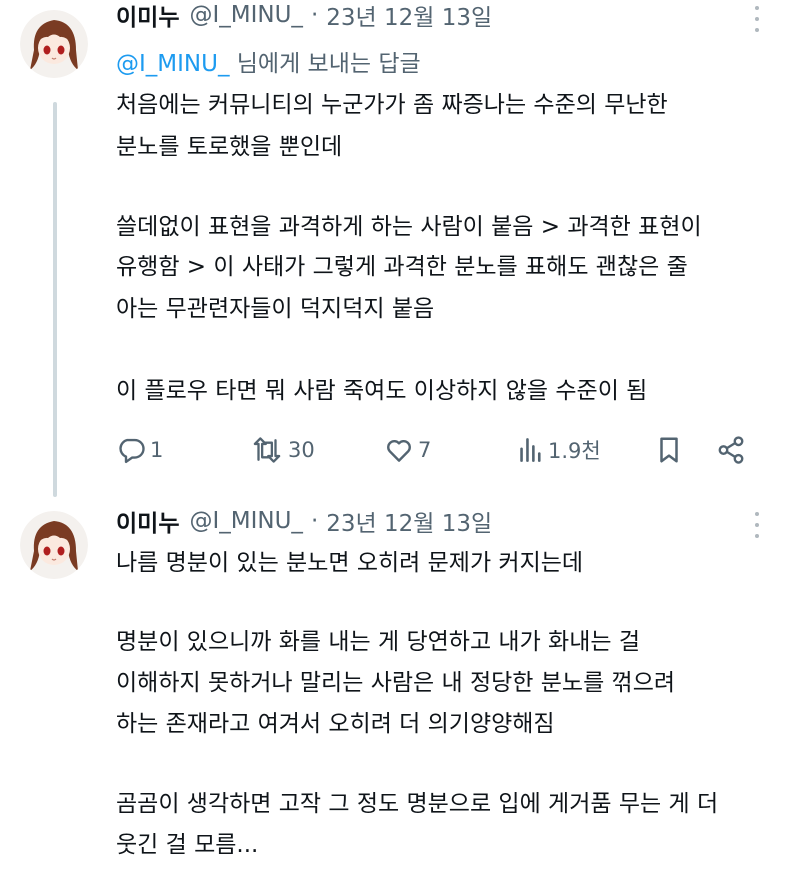 This screenshot has height=873, width=802. What do you see at coordinates (531, 450) in the screenshot?
I see `views-chart-icon` at bounding box center [531, 450].